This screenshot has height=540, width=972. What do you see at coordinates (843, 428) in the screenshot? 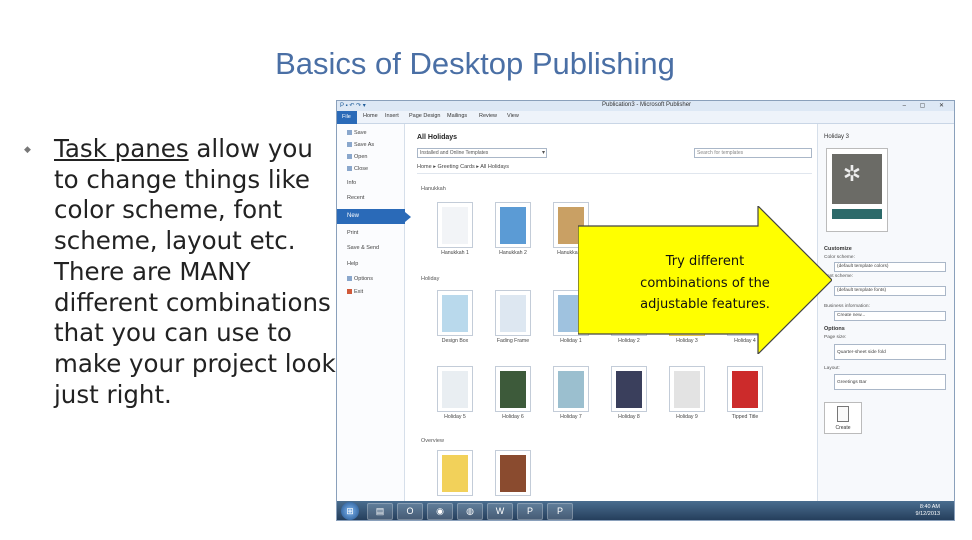
I see `create-button-label: Create` at bounding box center [843, 428].